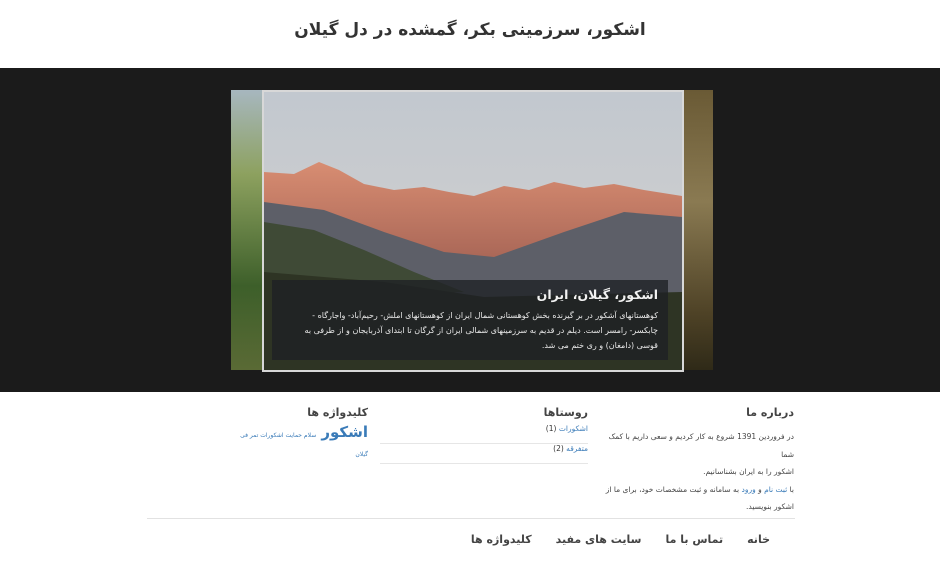 This screenshot has height=584, width=940. I want to click on login-link: ورود, so click(748, 489).